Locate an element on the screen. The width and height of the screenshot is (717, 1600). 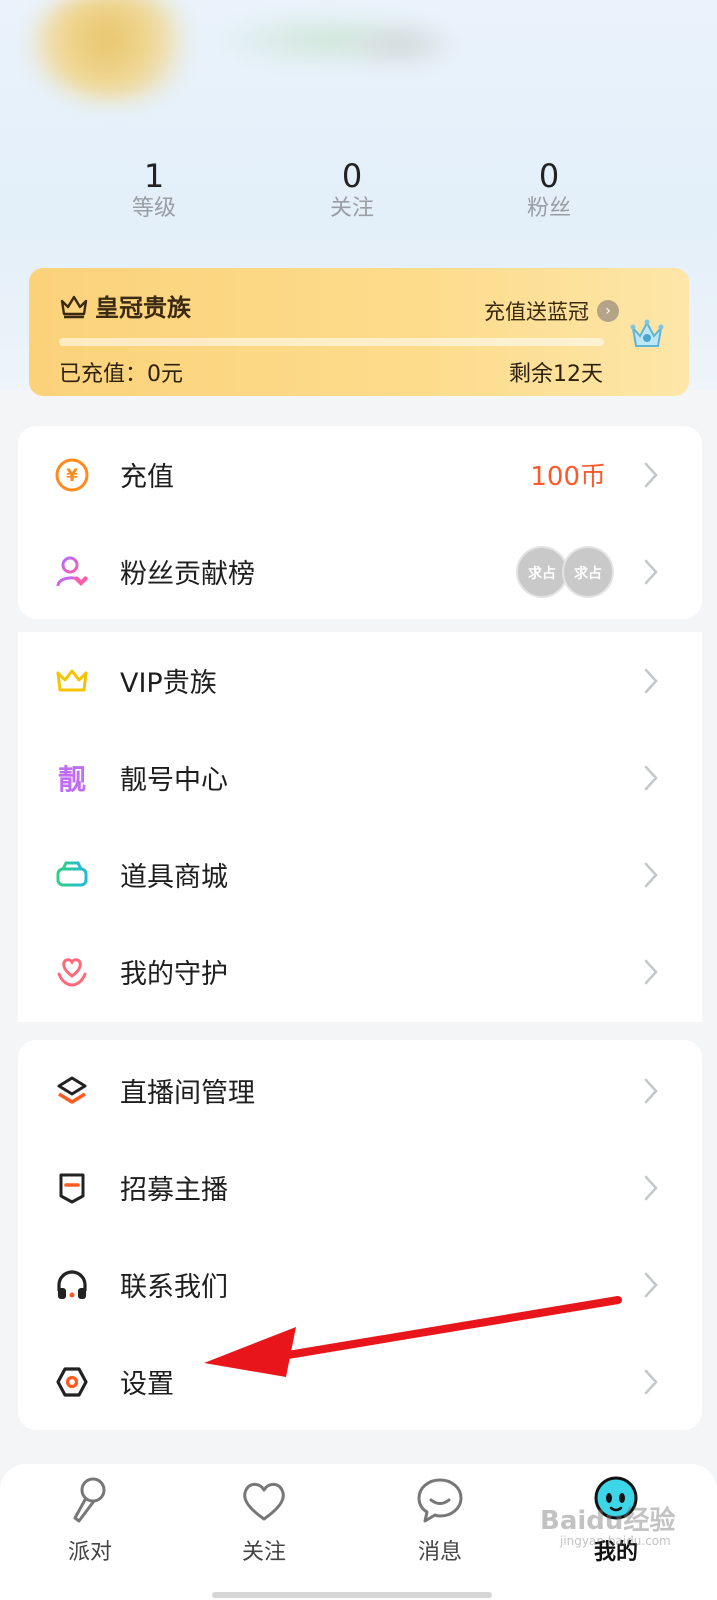
stat-fans: 0 粉丝 is located at coordinates (549, 191).